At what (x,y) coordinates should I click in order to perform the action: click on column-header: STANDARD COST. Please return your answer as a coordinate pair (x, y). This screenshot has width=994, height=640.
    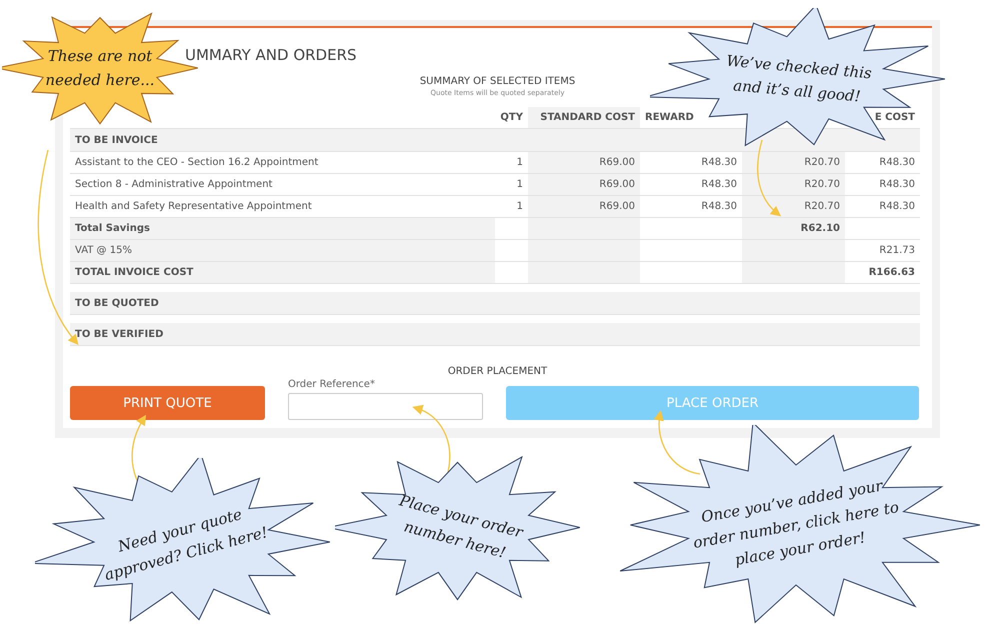
    Looking at the image, I should click on (584, 118).